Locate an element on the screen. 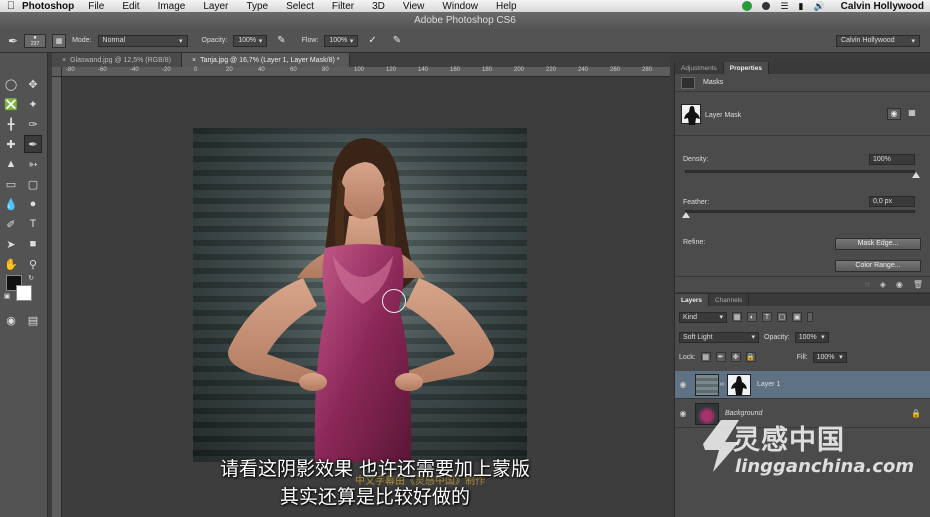 Image resolution: width=930 pixels, height=517 pixels. filter-smart-object-icon: ▣ is located at coordinates (797, 317).